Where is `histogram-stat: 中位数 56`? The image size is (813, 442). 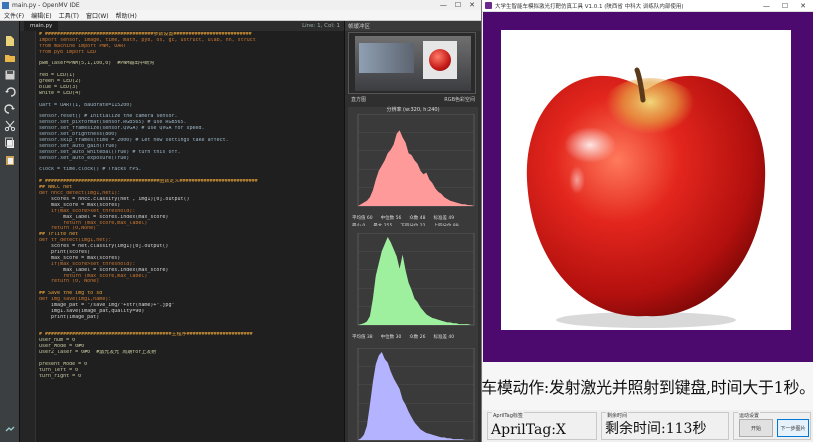 histogram-stat: 中位数 56 is located at coordinates (391, 218).